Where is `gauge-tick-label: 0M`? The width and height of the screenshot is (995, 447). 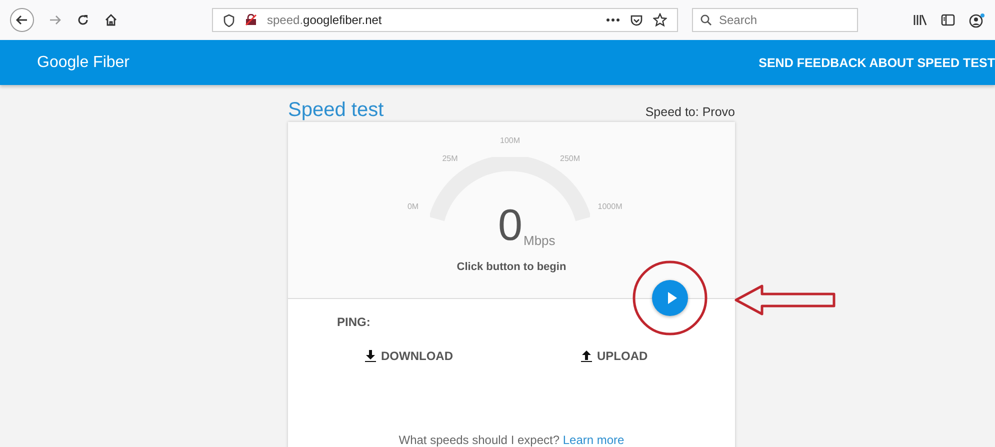 gauge-tick-label: 0M is located at coordinates (413, 206).